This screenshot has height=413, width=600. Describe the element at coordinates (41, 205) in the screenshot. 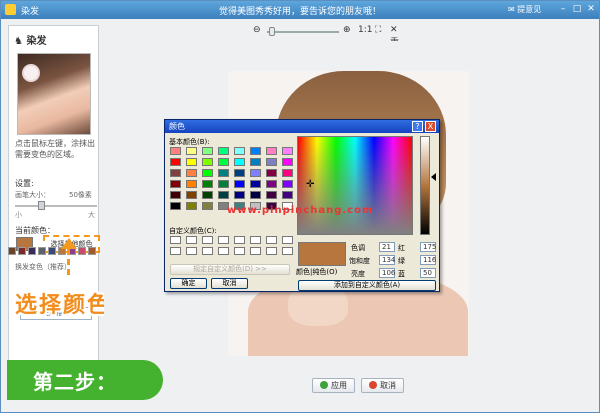

I see `brush-size-handle` at that location.